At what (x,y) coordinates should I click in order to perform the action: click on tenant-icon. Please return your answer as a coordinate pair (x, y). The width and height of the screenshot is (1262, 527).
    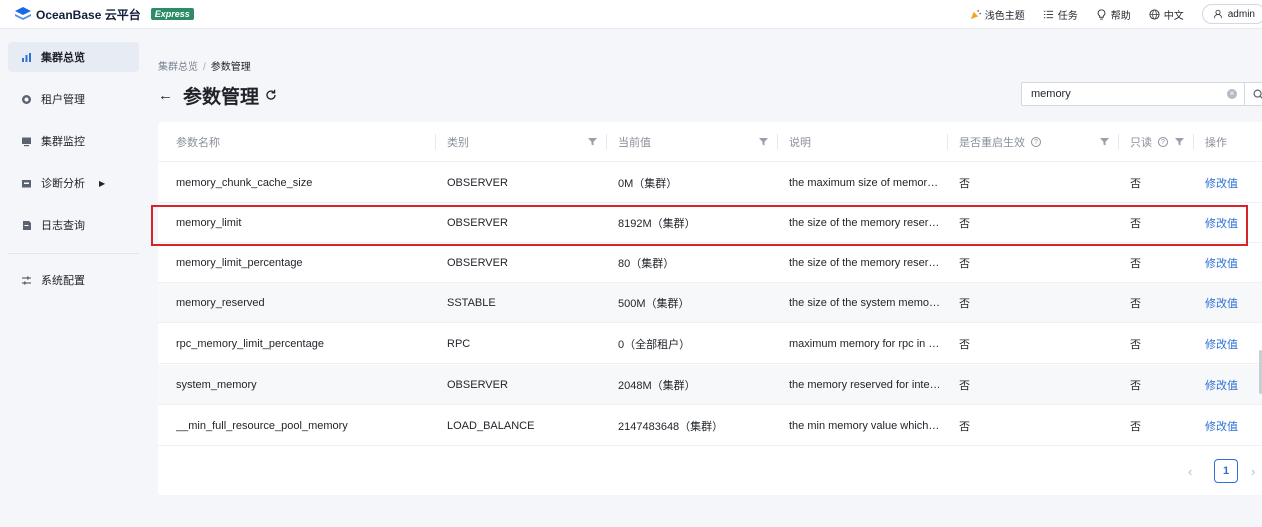
    Looking at the image, I should click on (26, 99).